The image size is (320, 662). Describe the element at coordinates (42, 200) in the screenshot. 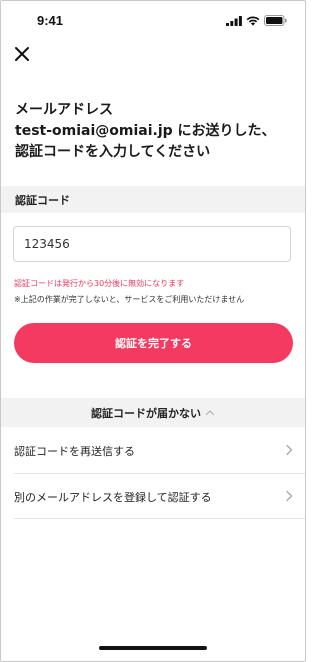

I see `code-section-label: 認証コード` at that location.